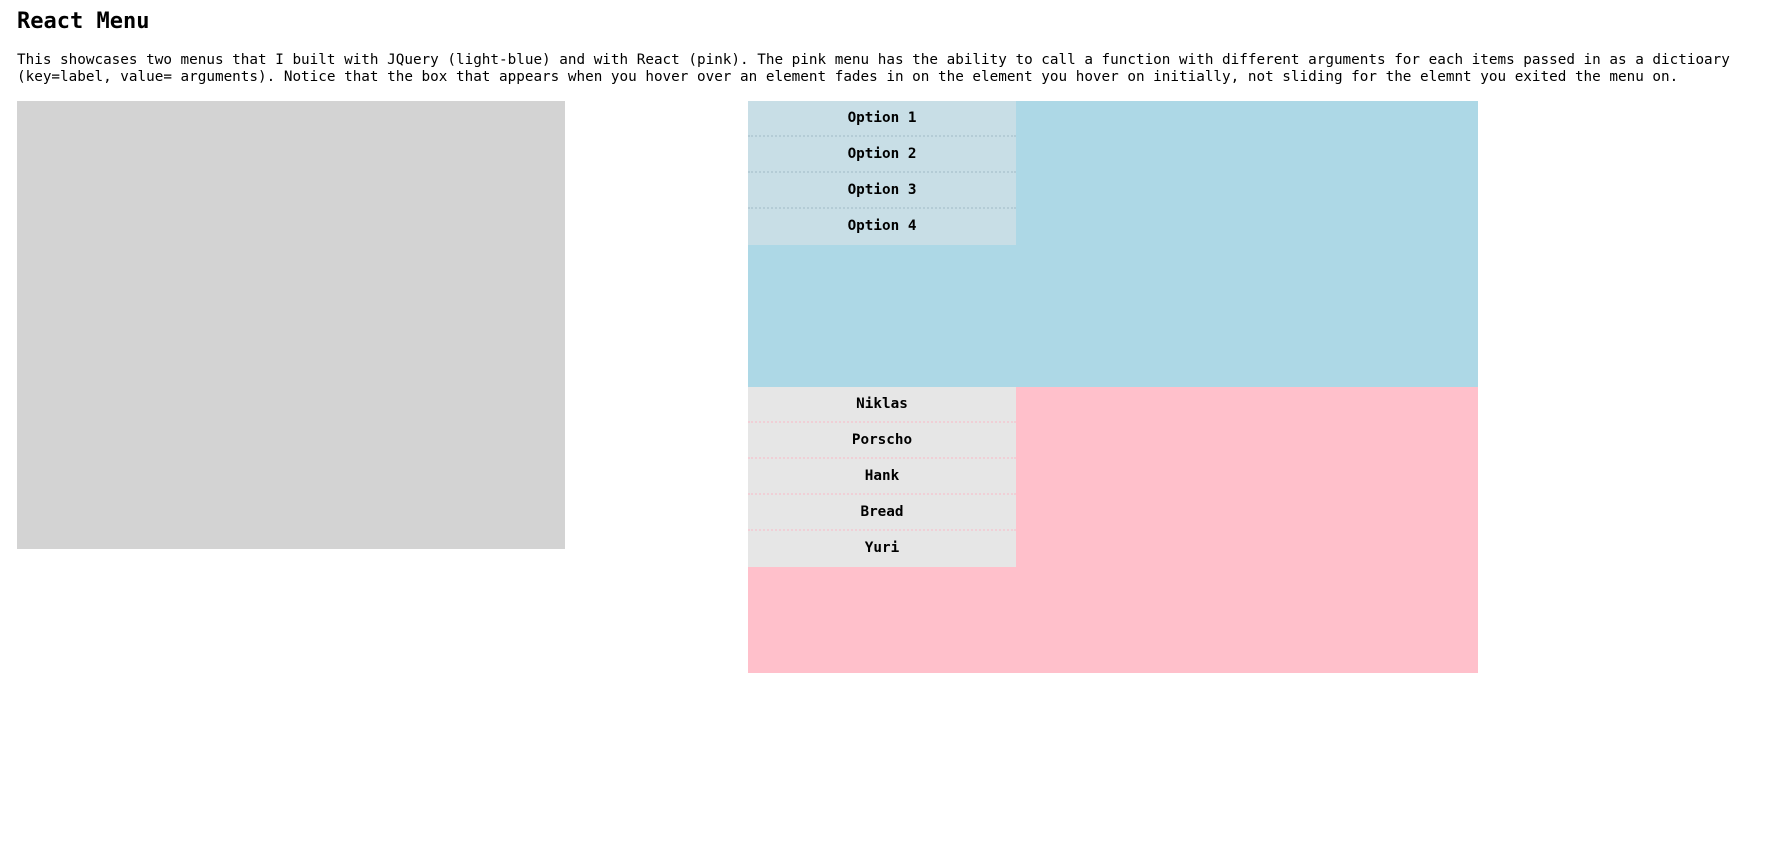 The image size is (1777, 861). What do you see at coordinates (882, 441) in the screenshot?
I see `react-menu-item-porscho: Porscho` at bounding box center [882, 441].